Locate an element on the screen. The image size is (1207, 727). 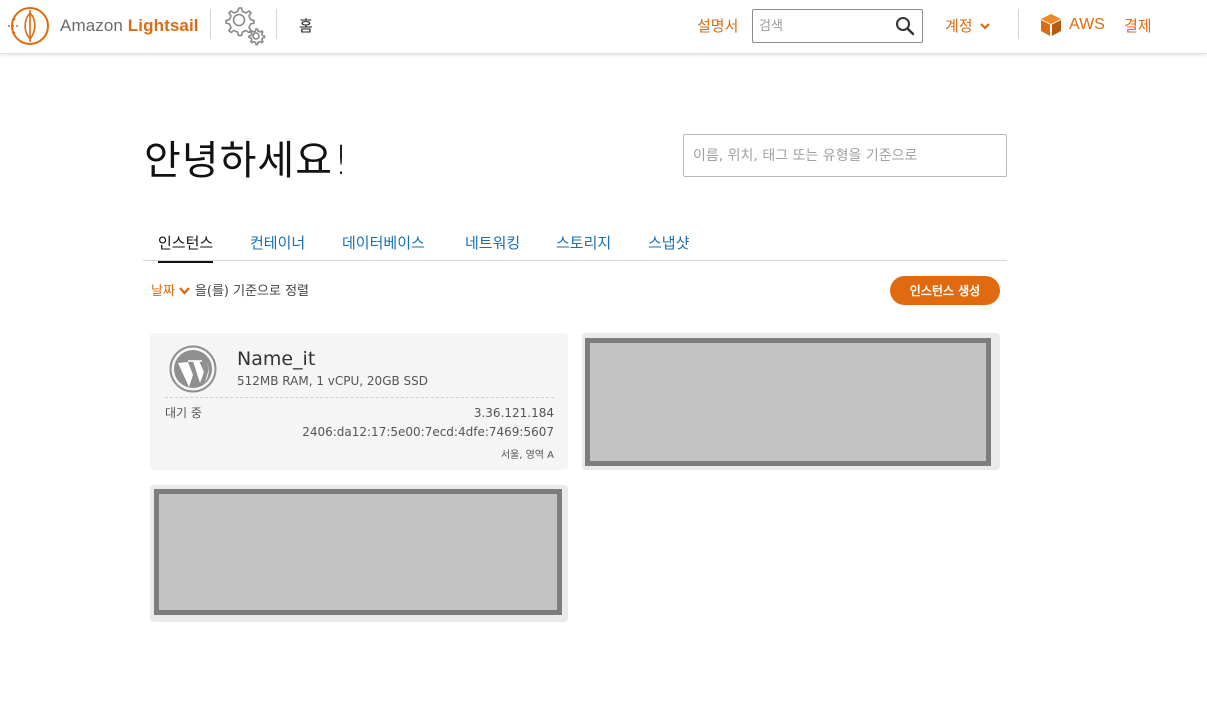
lightsail-home-logo: Amazon Lightsail is located at coordinates (102, 26).